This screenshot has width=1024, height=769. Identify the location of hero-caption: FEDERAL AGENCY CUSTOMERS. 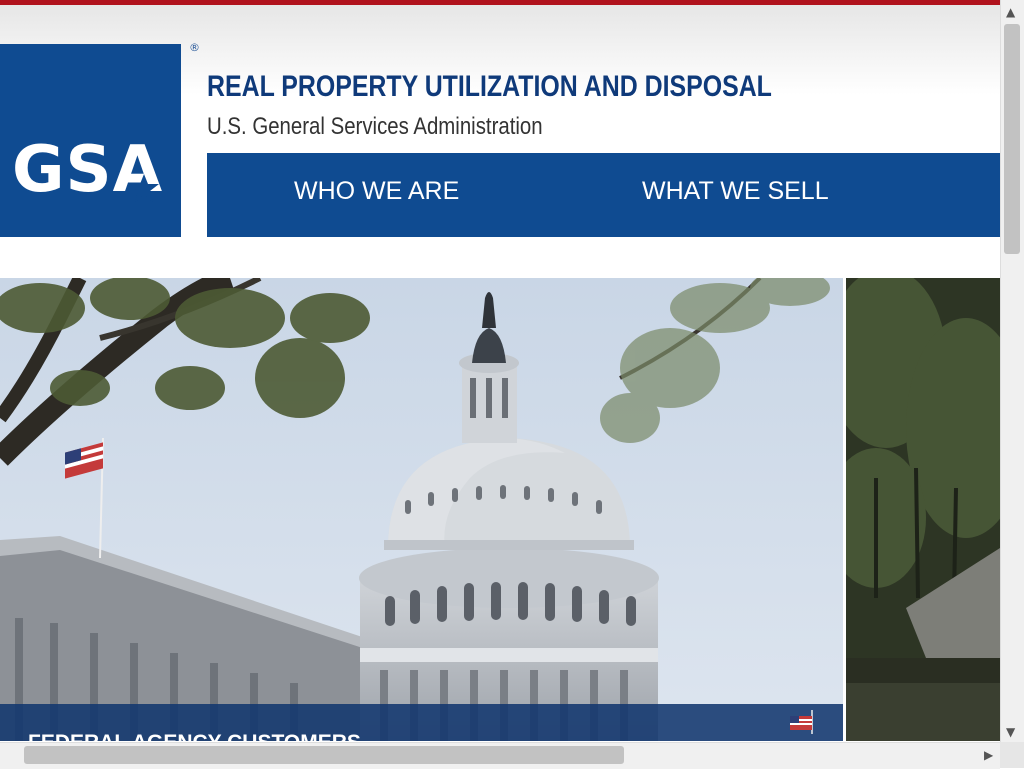
(194, 736).